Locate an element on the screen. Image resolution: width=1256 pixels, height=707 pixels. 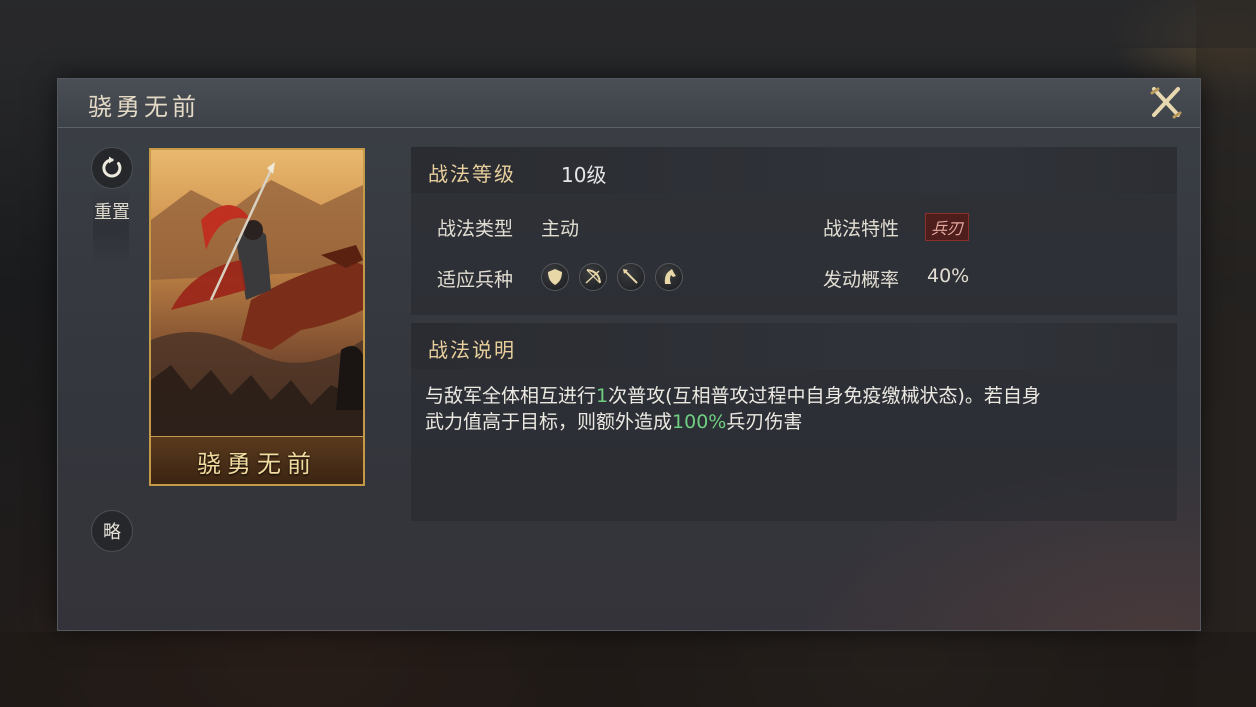
close-x-icon is located at coordinates (1166, 103).